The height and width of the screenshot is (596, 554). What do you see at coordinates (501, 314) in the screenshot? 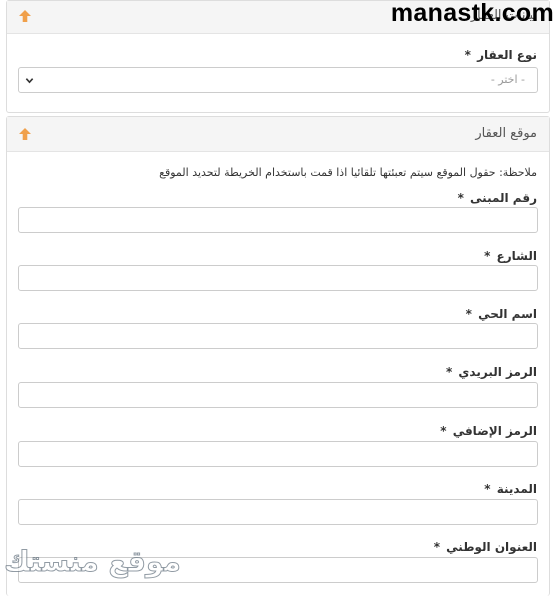
I see `district-name-label: اسم الحي *` at bounding box center [501, 314].